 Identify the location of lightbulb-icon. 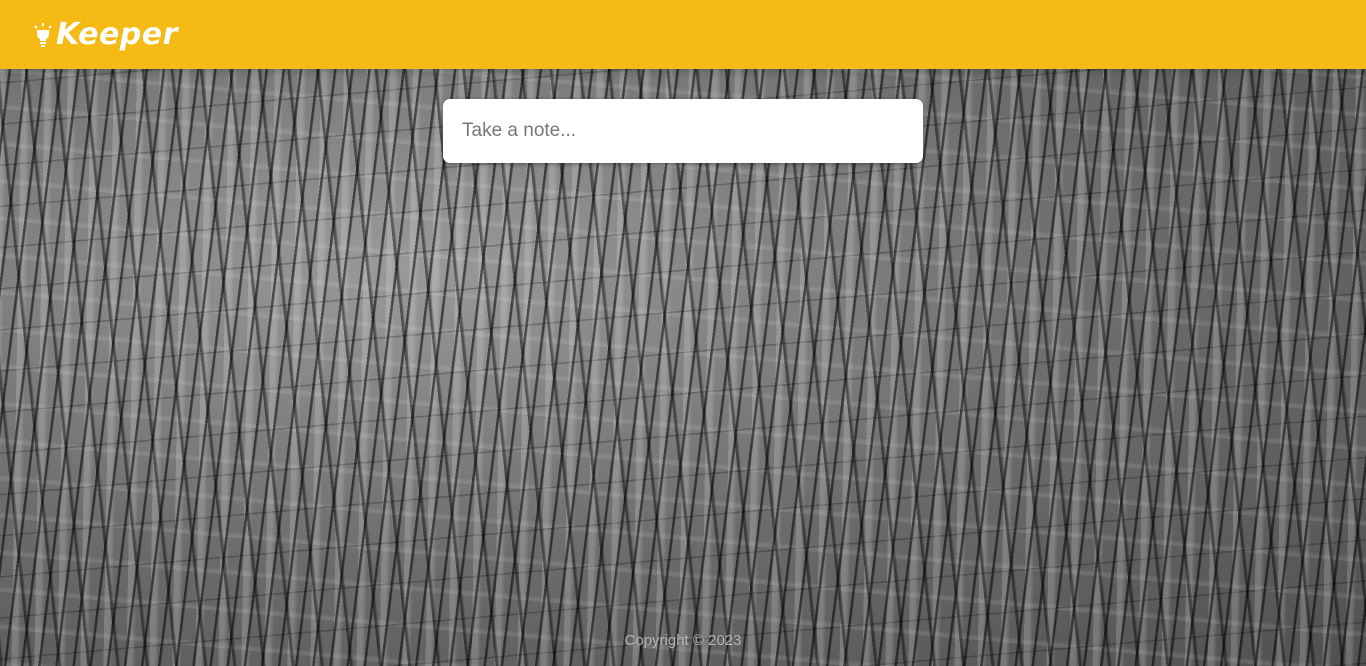
(43, 34).